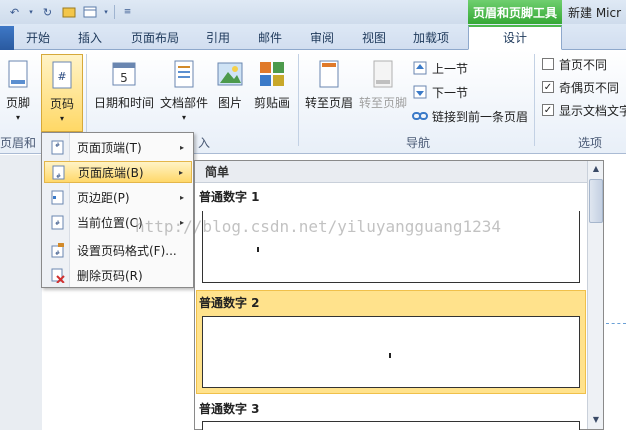 The image size is (626, 430). I want to click on goto-header-button-label: 转至页眉, so click(328, 103).